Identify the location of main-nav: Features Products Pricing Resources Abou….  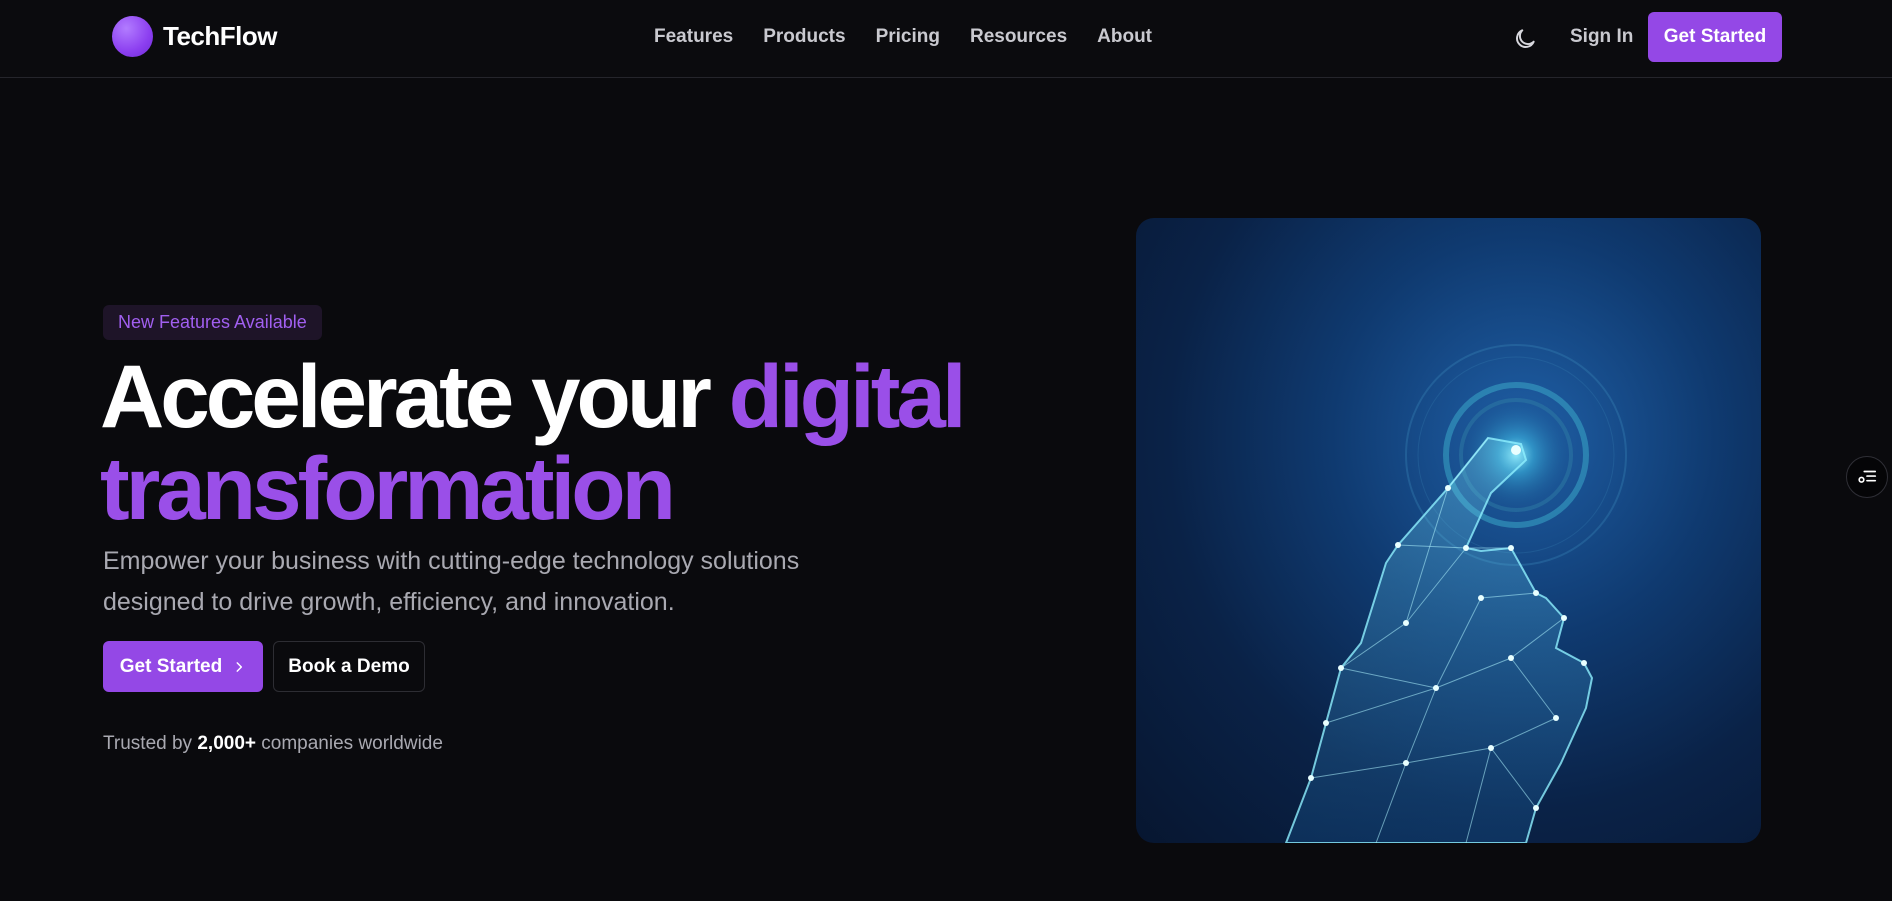
(903, 37).